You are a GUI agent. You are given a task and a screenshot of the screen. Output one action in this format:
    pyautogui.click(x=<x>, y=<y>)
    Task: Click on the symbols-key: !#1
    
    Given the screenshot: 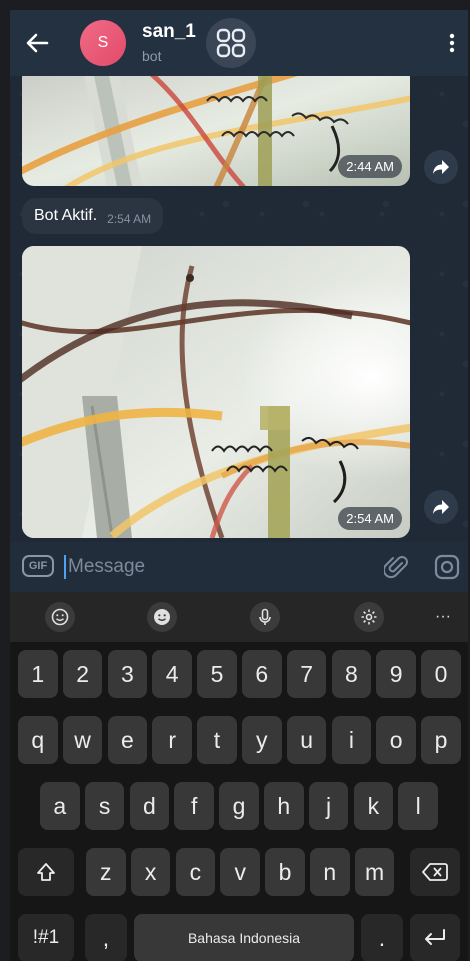 What is the action you would take?
    pyautogui.click(x=46, y=937)
    